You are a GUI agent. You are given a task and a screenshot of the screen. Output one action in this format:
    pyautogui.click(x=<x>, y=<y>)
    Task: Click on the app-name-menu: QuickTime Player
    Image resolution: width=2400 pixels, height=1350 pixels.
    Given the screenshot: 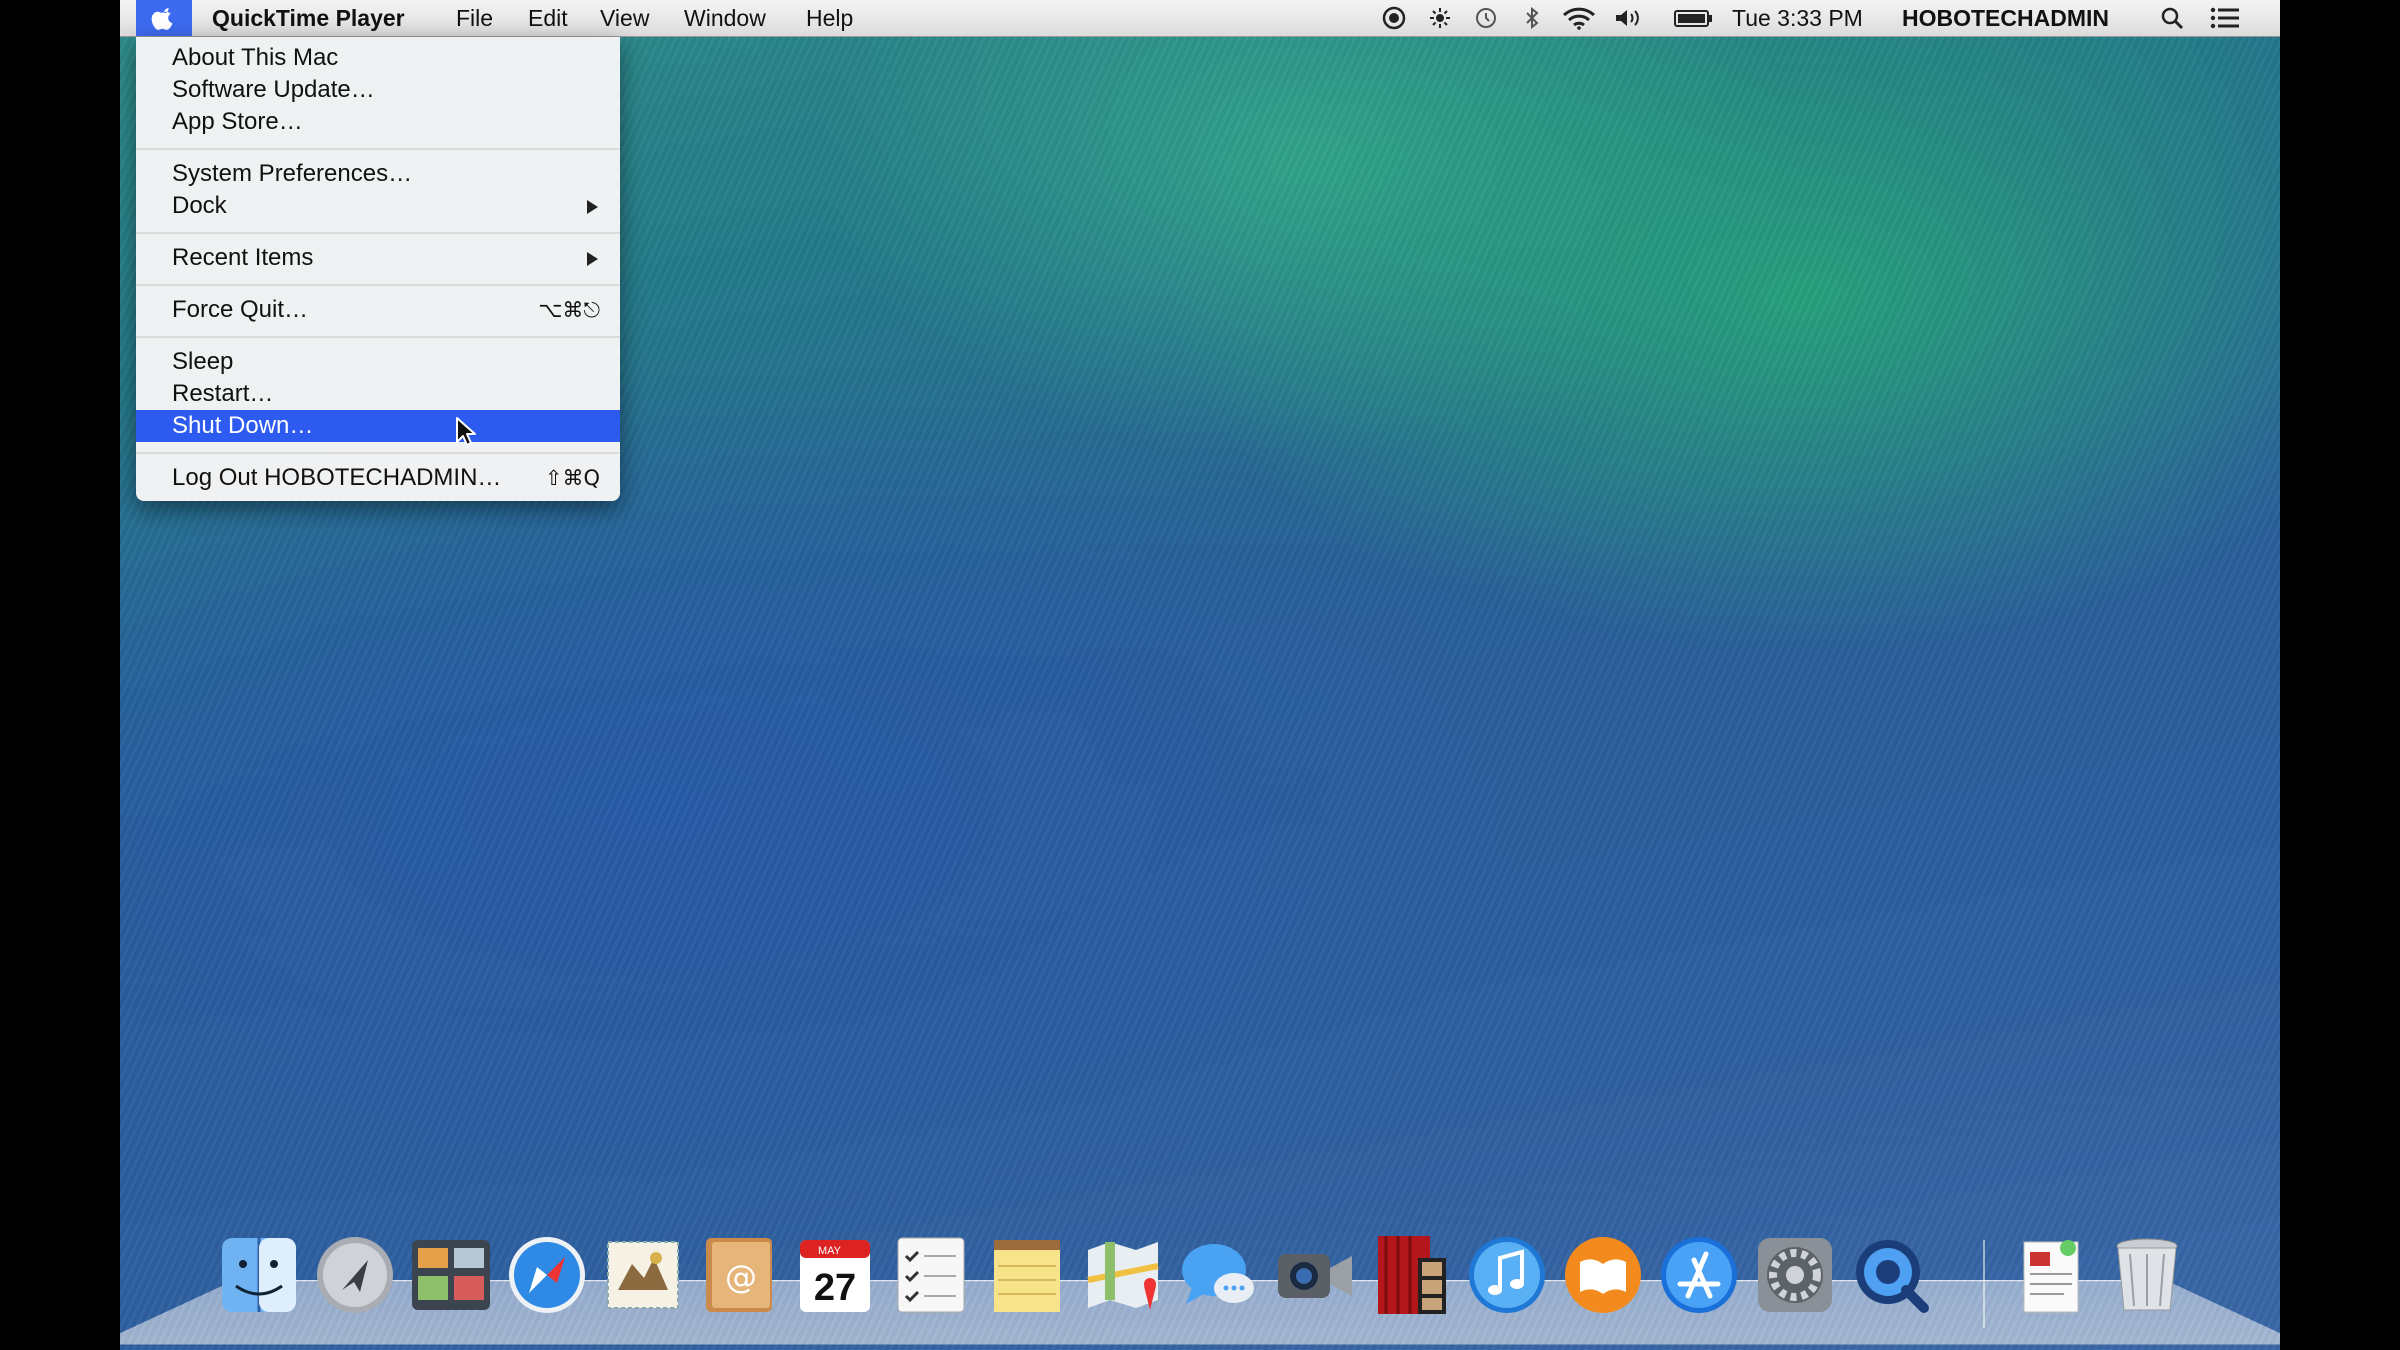 What is the action you would take?
    pyautogui.click(x=308, y=18)
    